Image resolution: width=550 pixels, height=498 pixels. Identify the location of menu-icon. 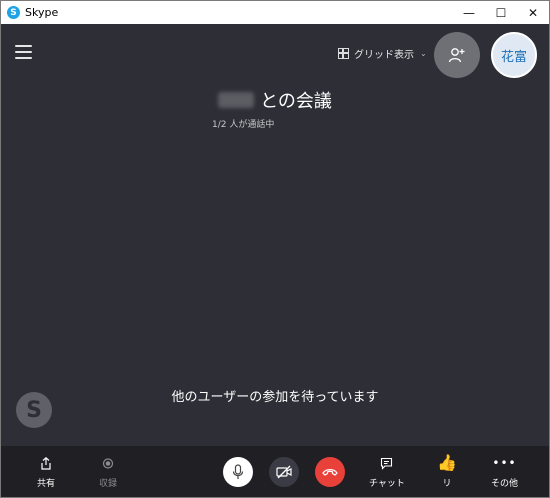
(23, 52).